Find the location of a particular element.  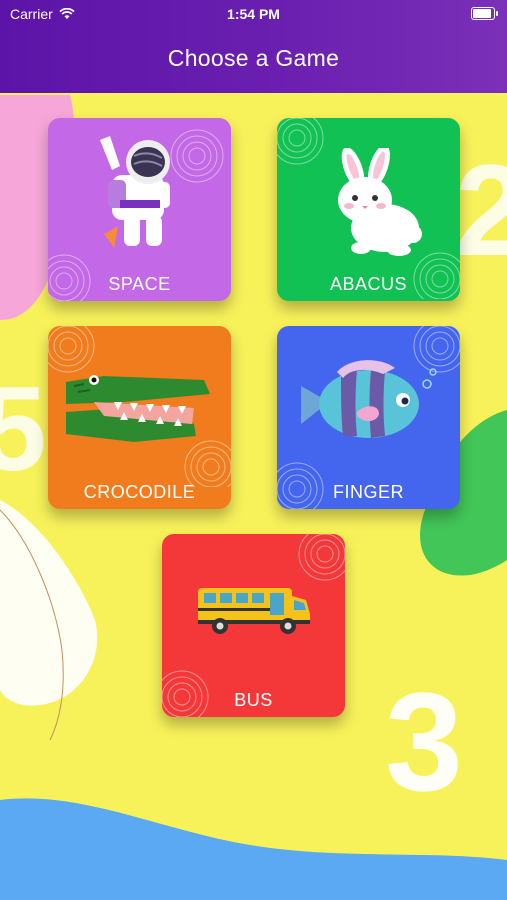

game-label-space: SPACE is located at coordinates (139, 284).